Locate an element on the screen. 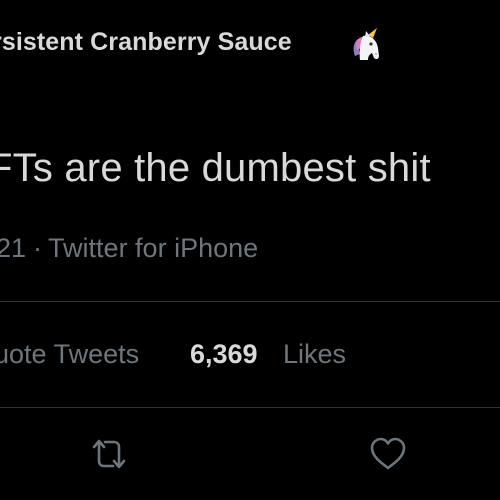 This screenshot has width=500, height=500. tweet-meta: 21 · Twitter for iPhone is located at coordinates (129, 248).